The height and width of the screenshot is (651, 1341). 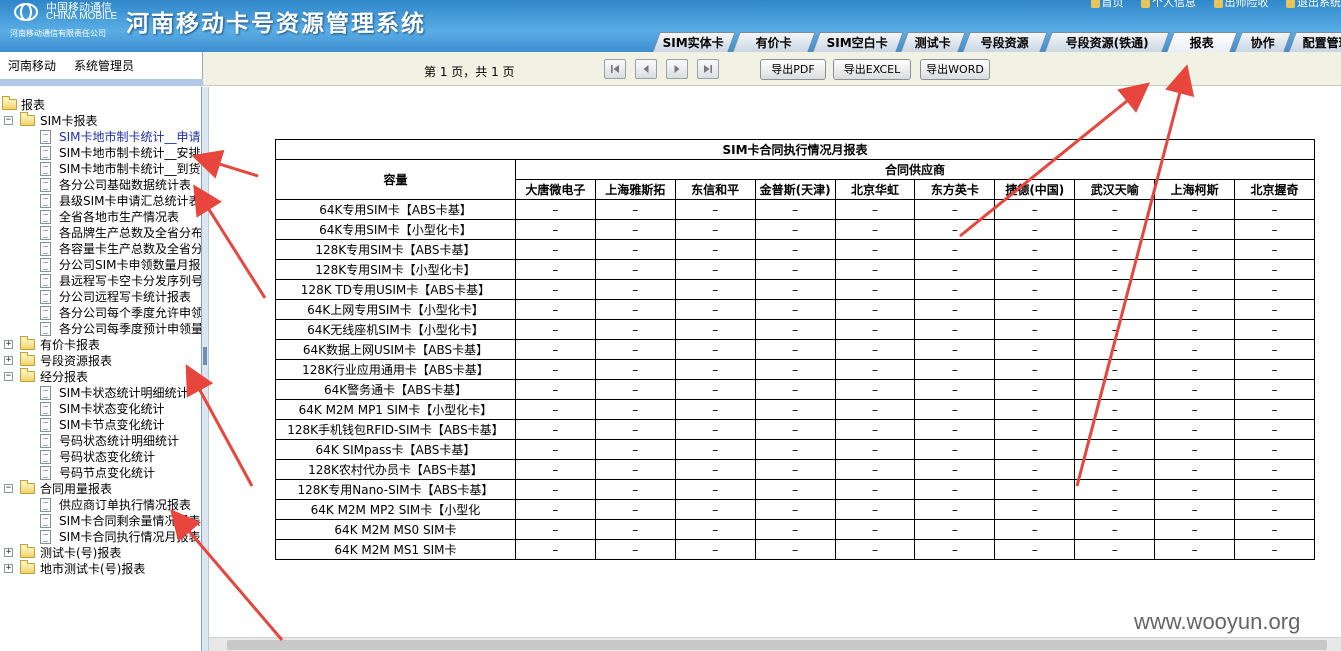 What do you see at coordinates (100, 201) in the screenshot?
I see `tree-sim-item: 县级SIM卡申请汇总统计表` at bounding box center [100, 201].